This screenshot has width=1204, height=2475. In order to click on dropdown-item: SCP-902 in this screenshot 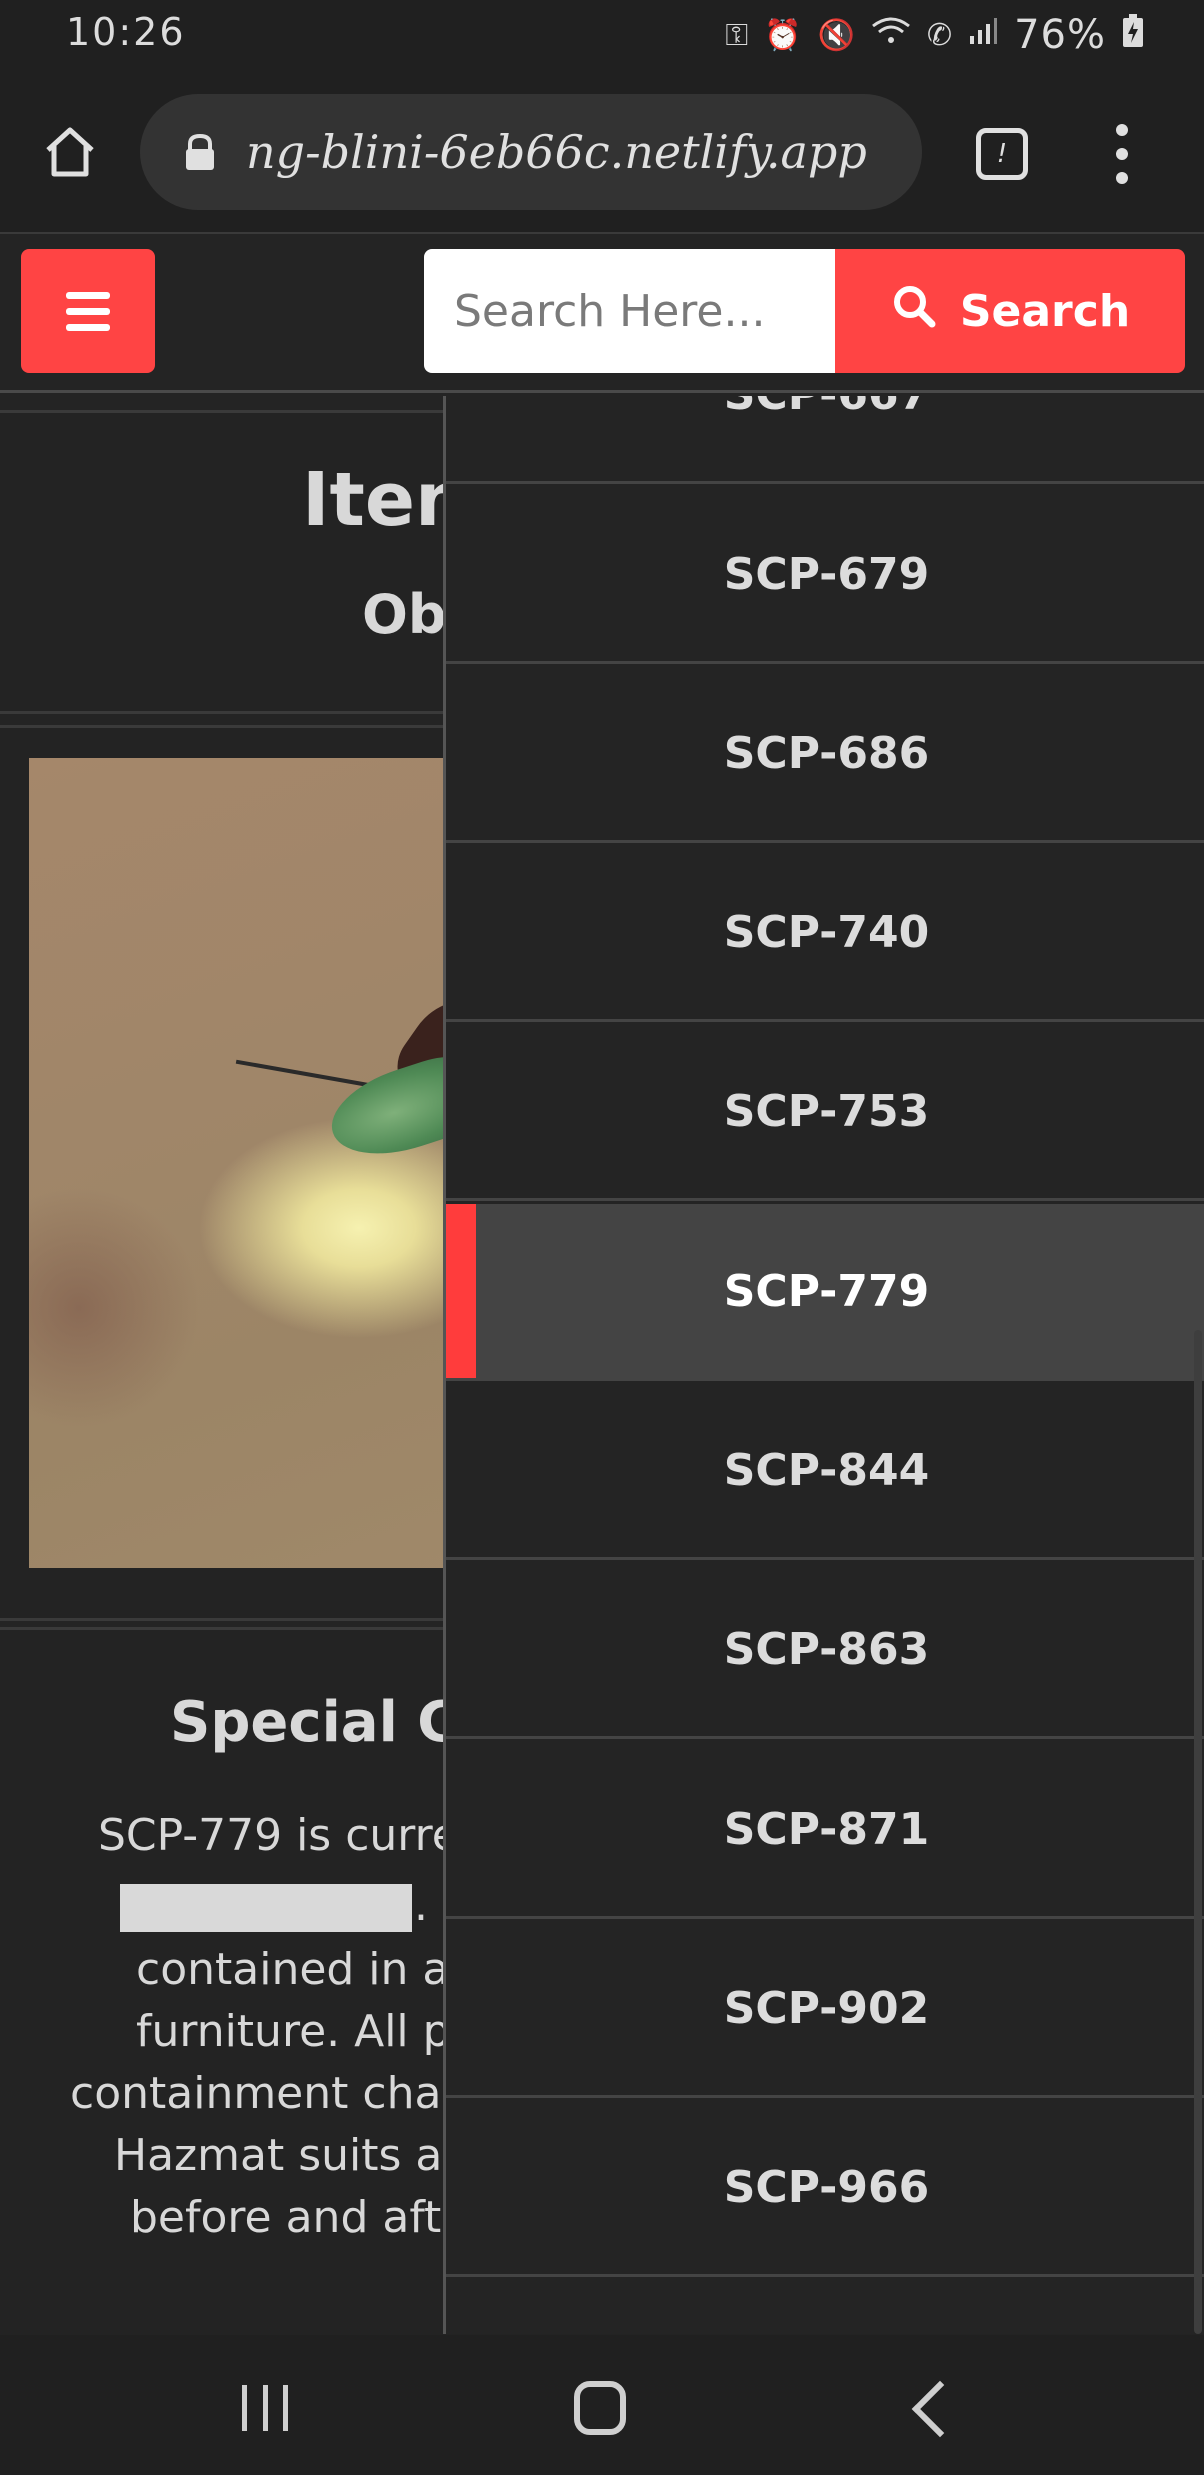, I will do `click(825, 2009)`.